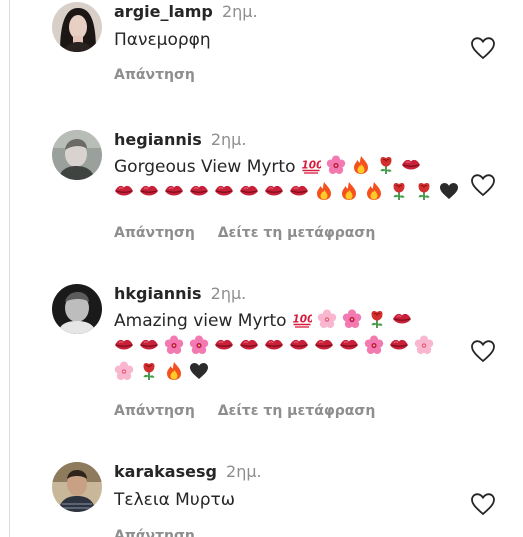 The image size is (523, 537). I want to click on comment-text-content: Gorgeous View Myrto, so click(205, 167).